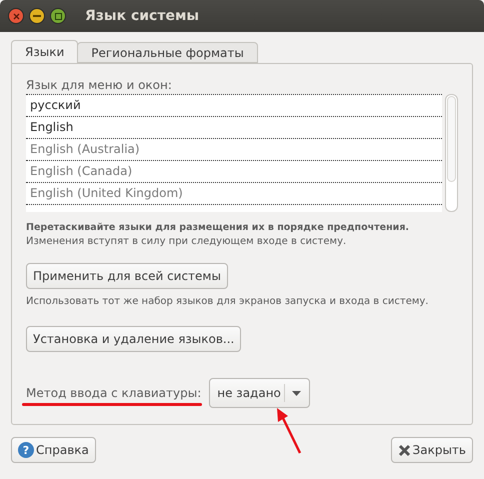 This screenshot has height=479, width=484. I want to click on list-label: Язык для меню и окон:, so click(99, 85).